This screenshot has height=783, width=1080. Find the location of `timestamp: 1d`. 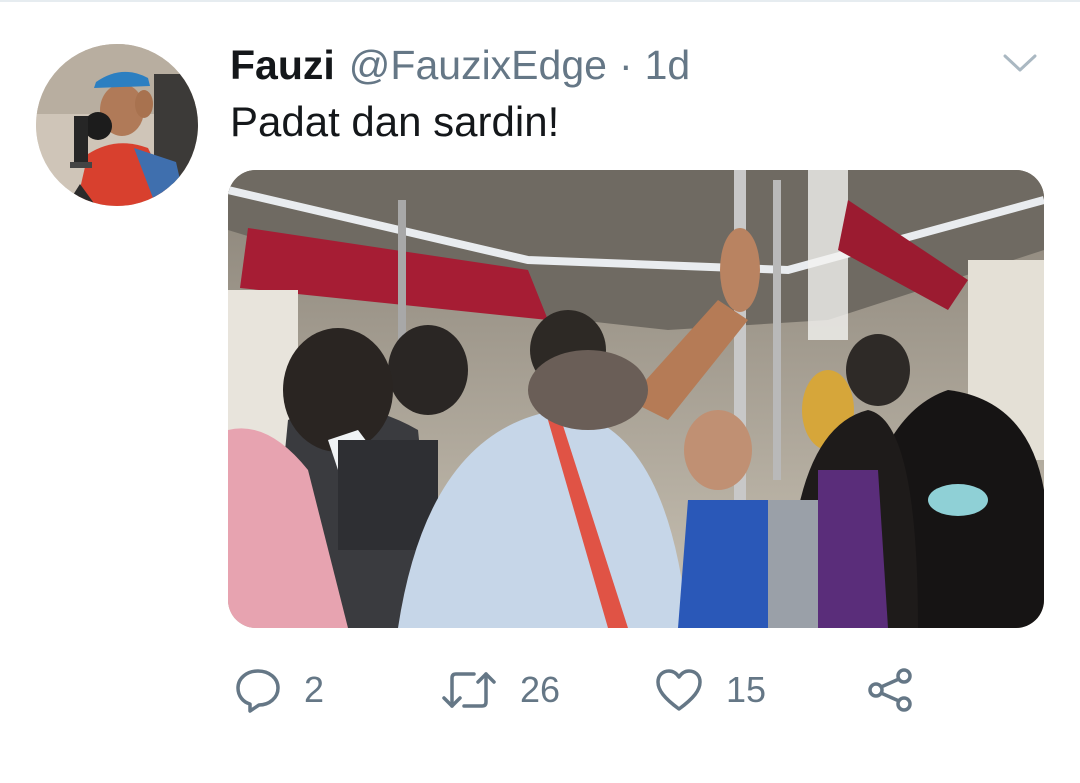

timestamp: 1d is located at coordinates (668, 65).